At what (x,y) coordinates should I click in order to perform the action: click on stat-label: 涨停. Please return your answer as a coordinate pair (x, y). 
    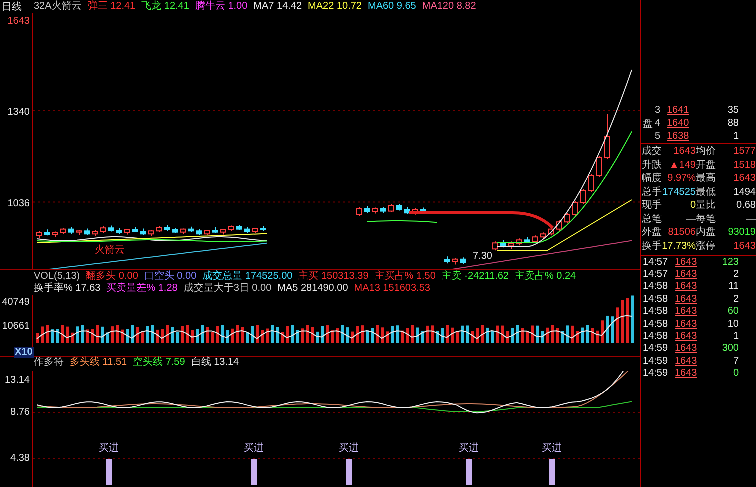
    Looking at the image, I should click on (706, 246).